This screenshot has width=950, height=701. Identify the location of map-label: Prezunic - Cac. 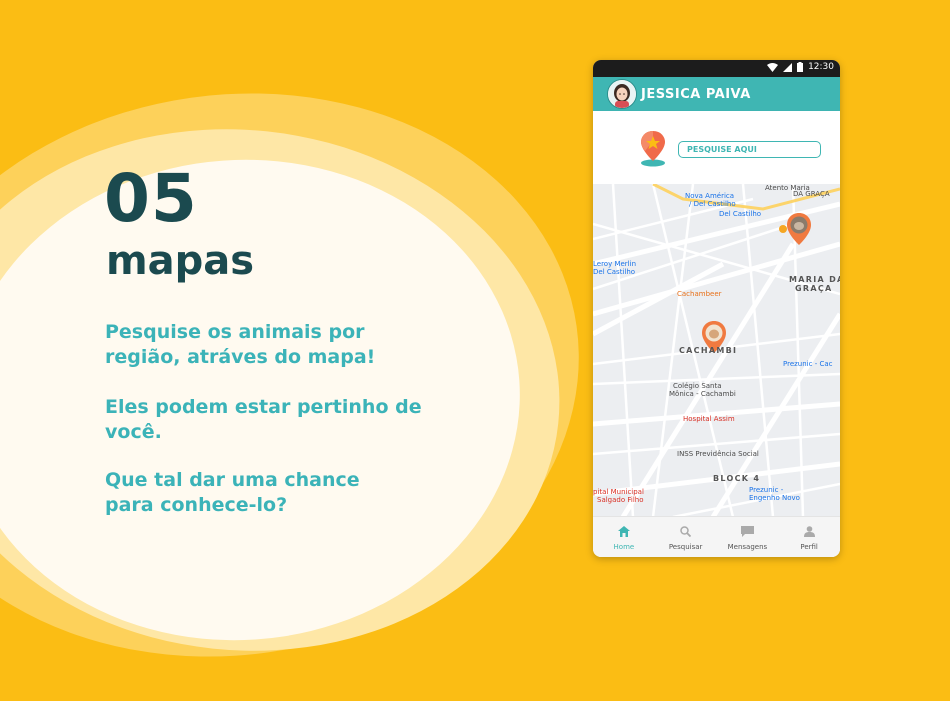
(808, 364).